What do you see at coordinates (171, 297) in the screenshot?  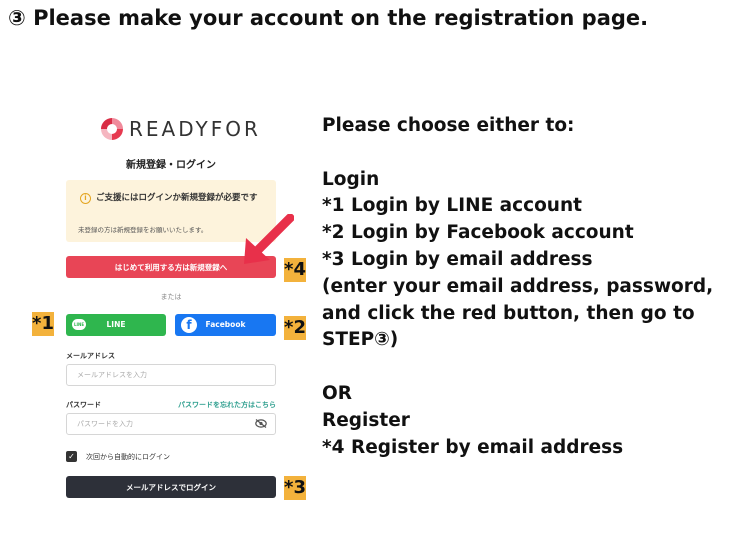 I see `or-divider-text: または` at bounding box center [171, 297].